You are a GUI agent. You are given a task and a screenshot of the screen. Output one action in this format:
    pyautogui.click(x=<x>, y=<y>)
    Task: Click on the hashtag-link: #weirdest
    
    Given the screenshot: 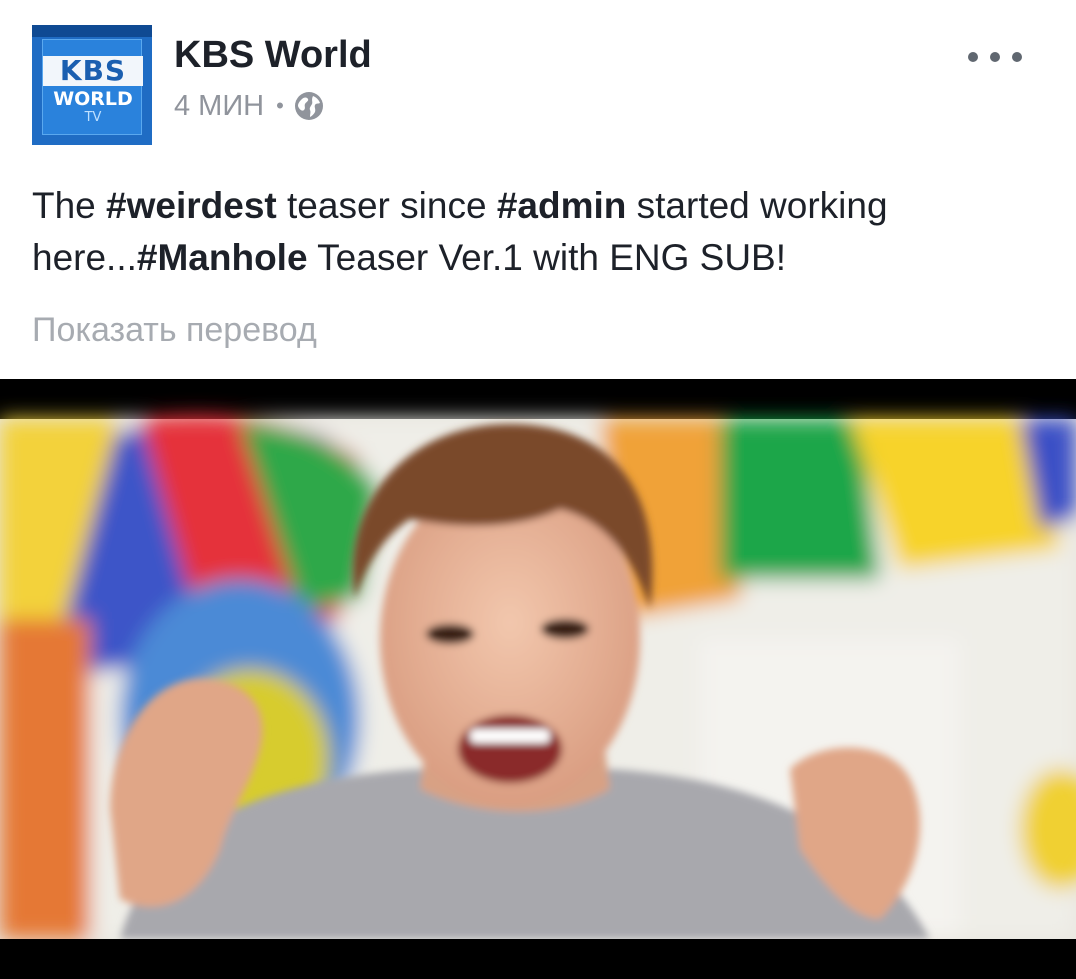 What is the action you would take?
    pyautogui.click(x=191, y=205)
    